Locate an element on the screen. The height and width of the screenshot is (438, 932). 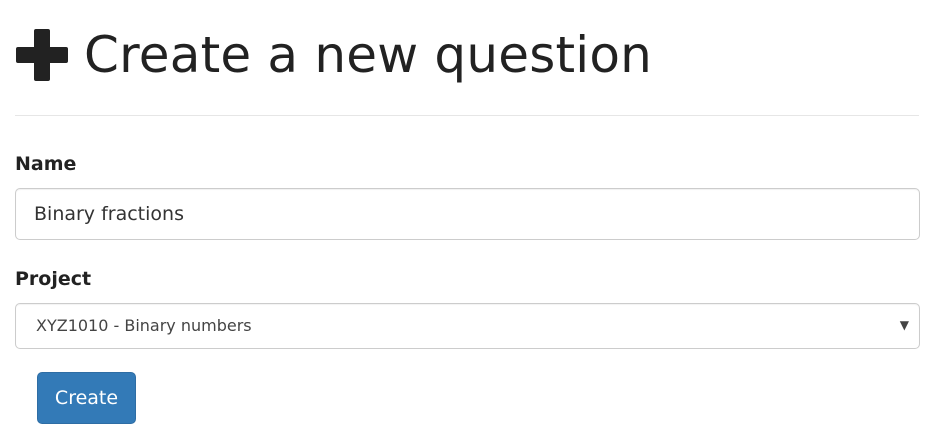
caret-down-icon: ▼ is located at coordinates (904, 325).